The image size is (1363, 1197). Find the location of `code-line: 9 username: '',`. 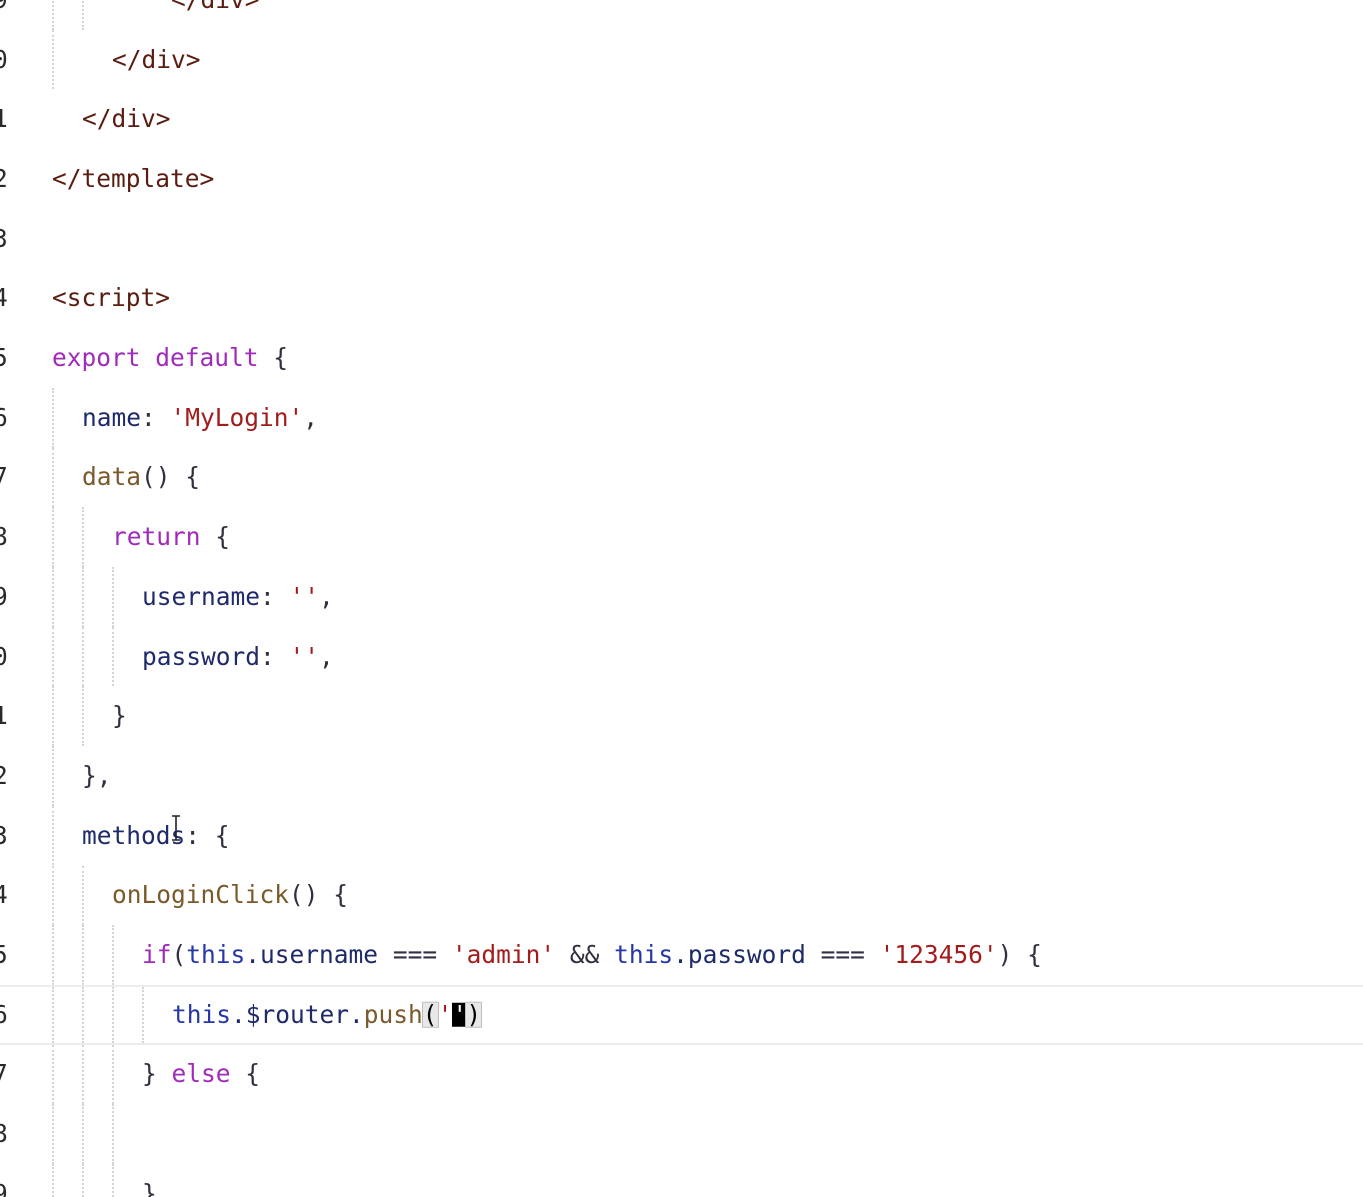

code-line: 9 username: '', is located at coordinates (681, 597).